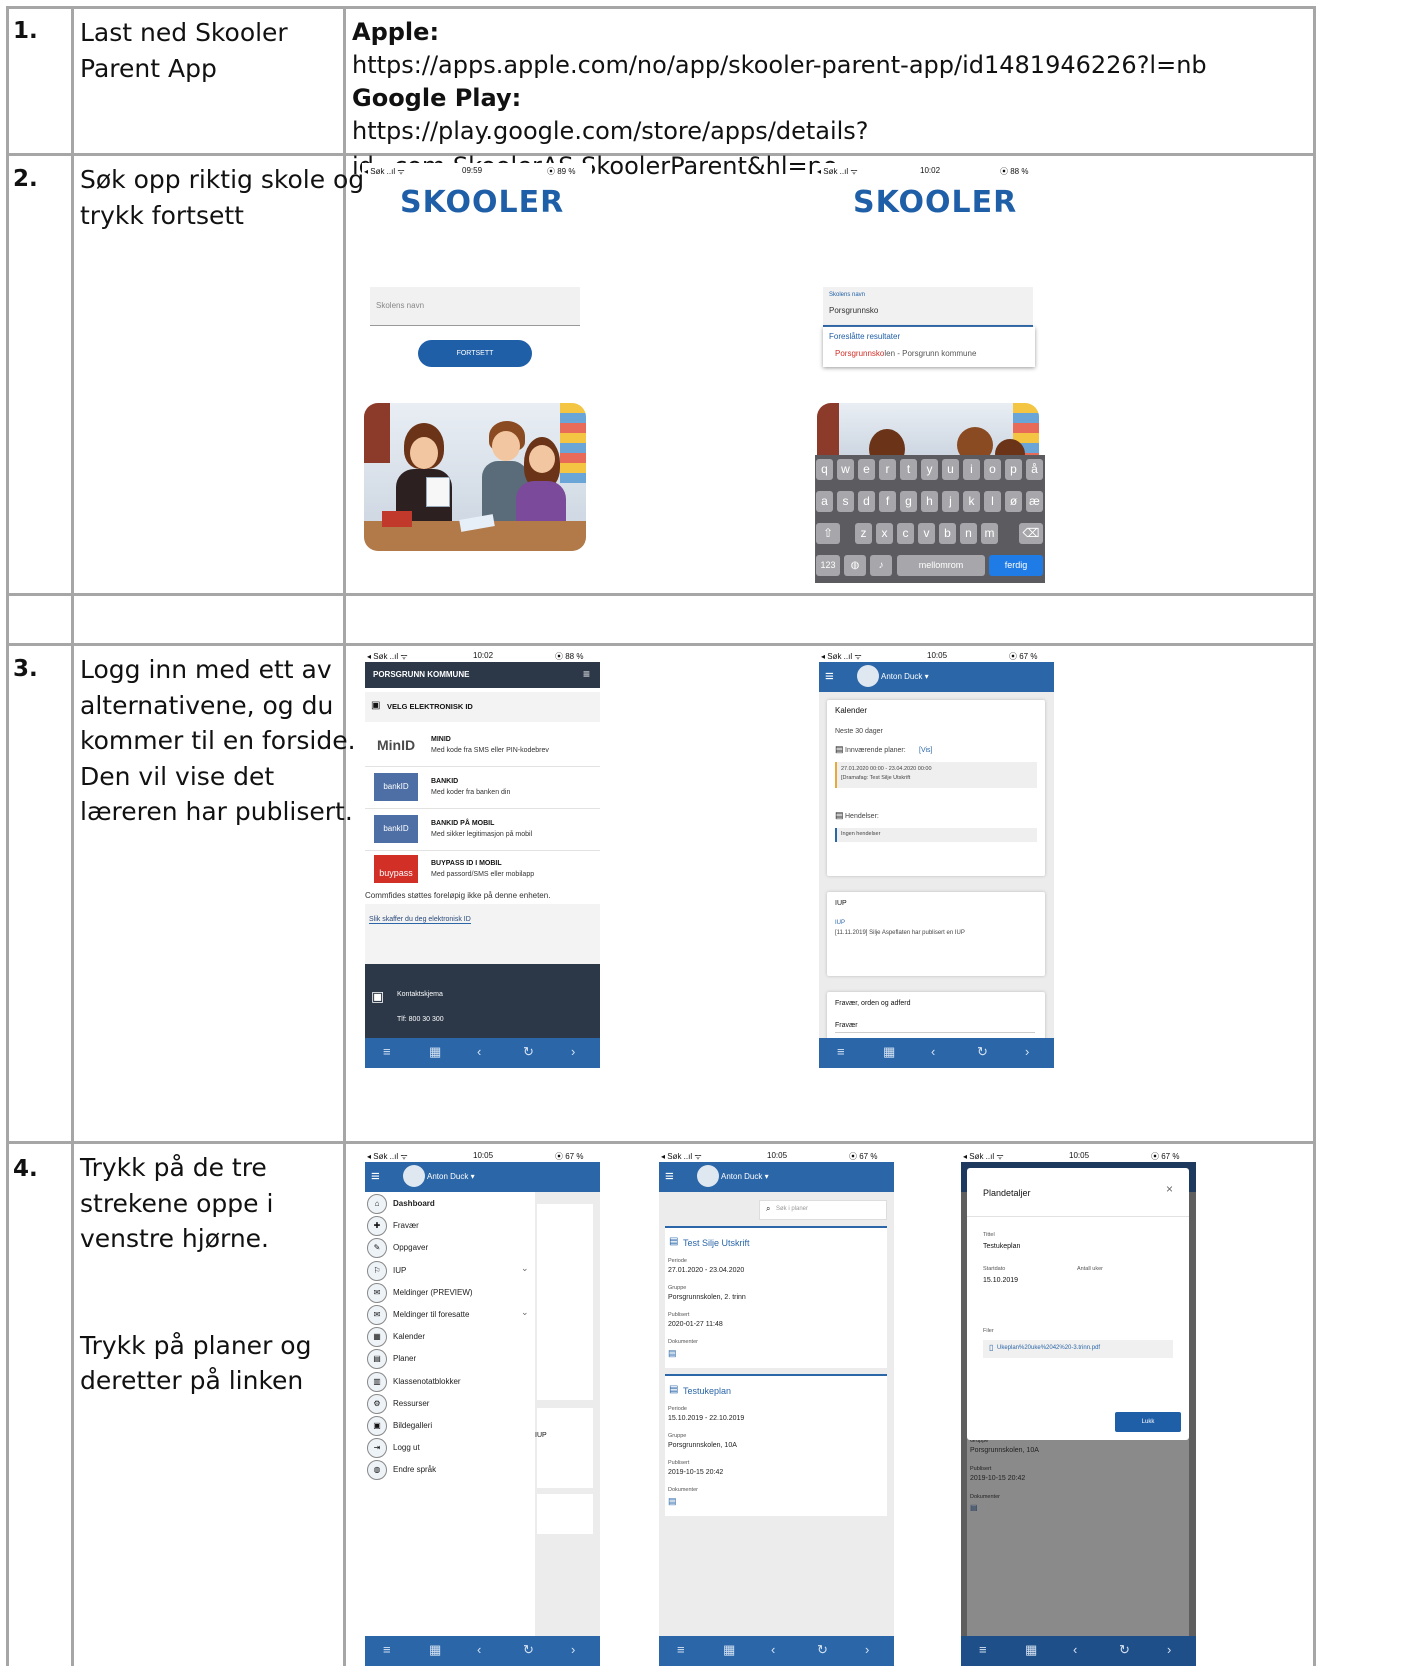  I want to click on keyboard-key: z, so click(863, 533).